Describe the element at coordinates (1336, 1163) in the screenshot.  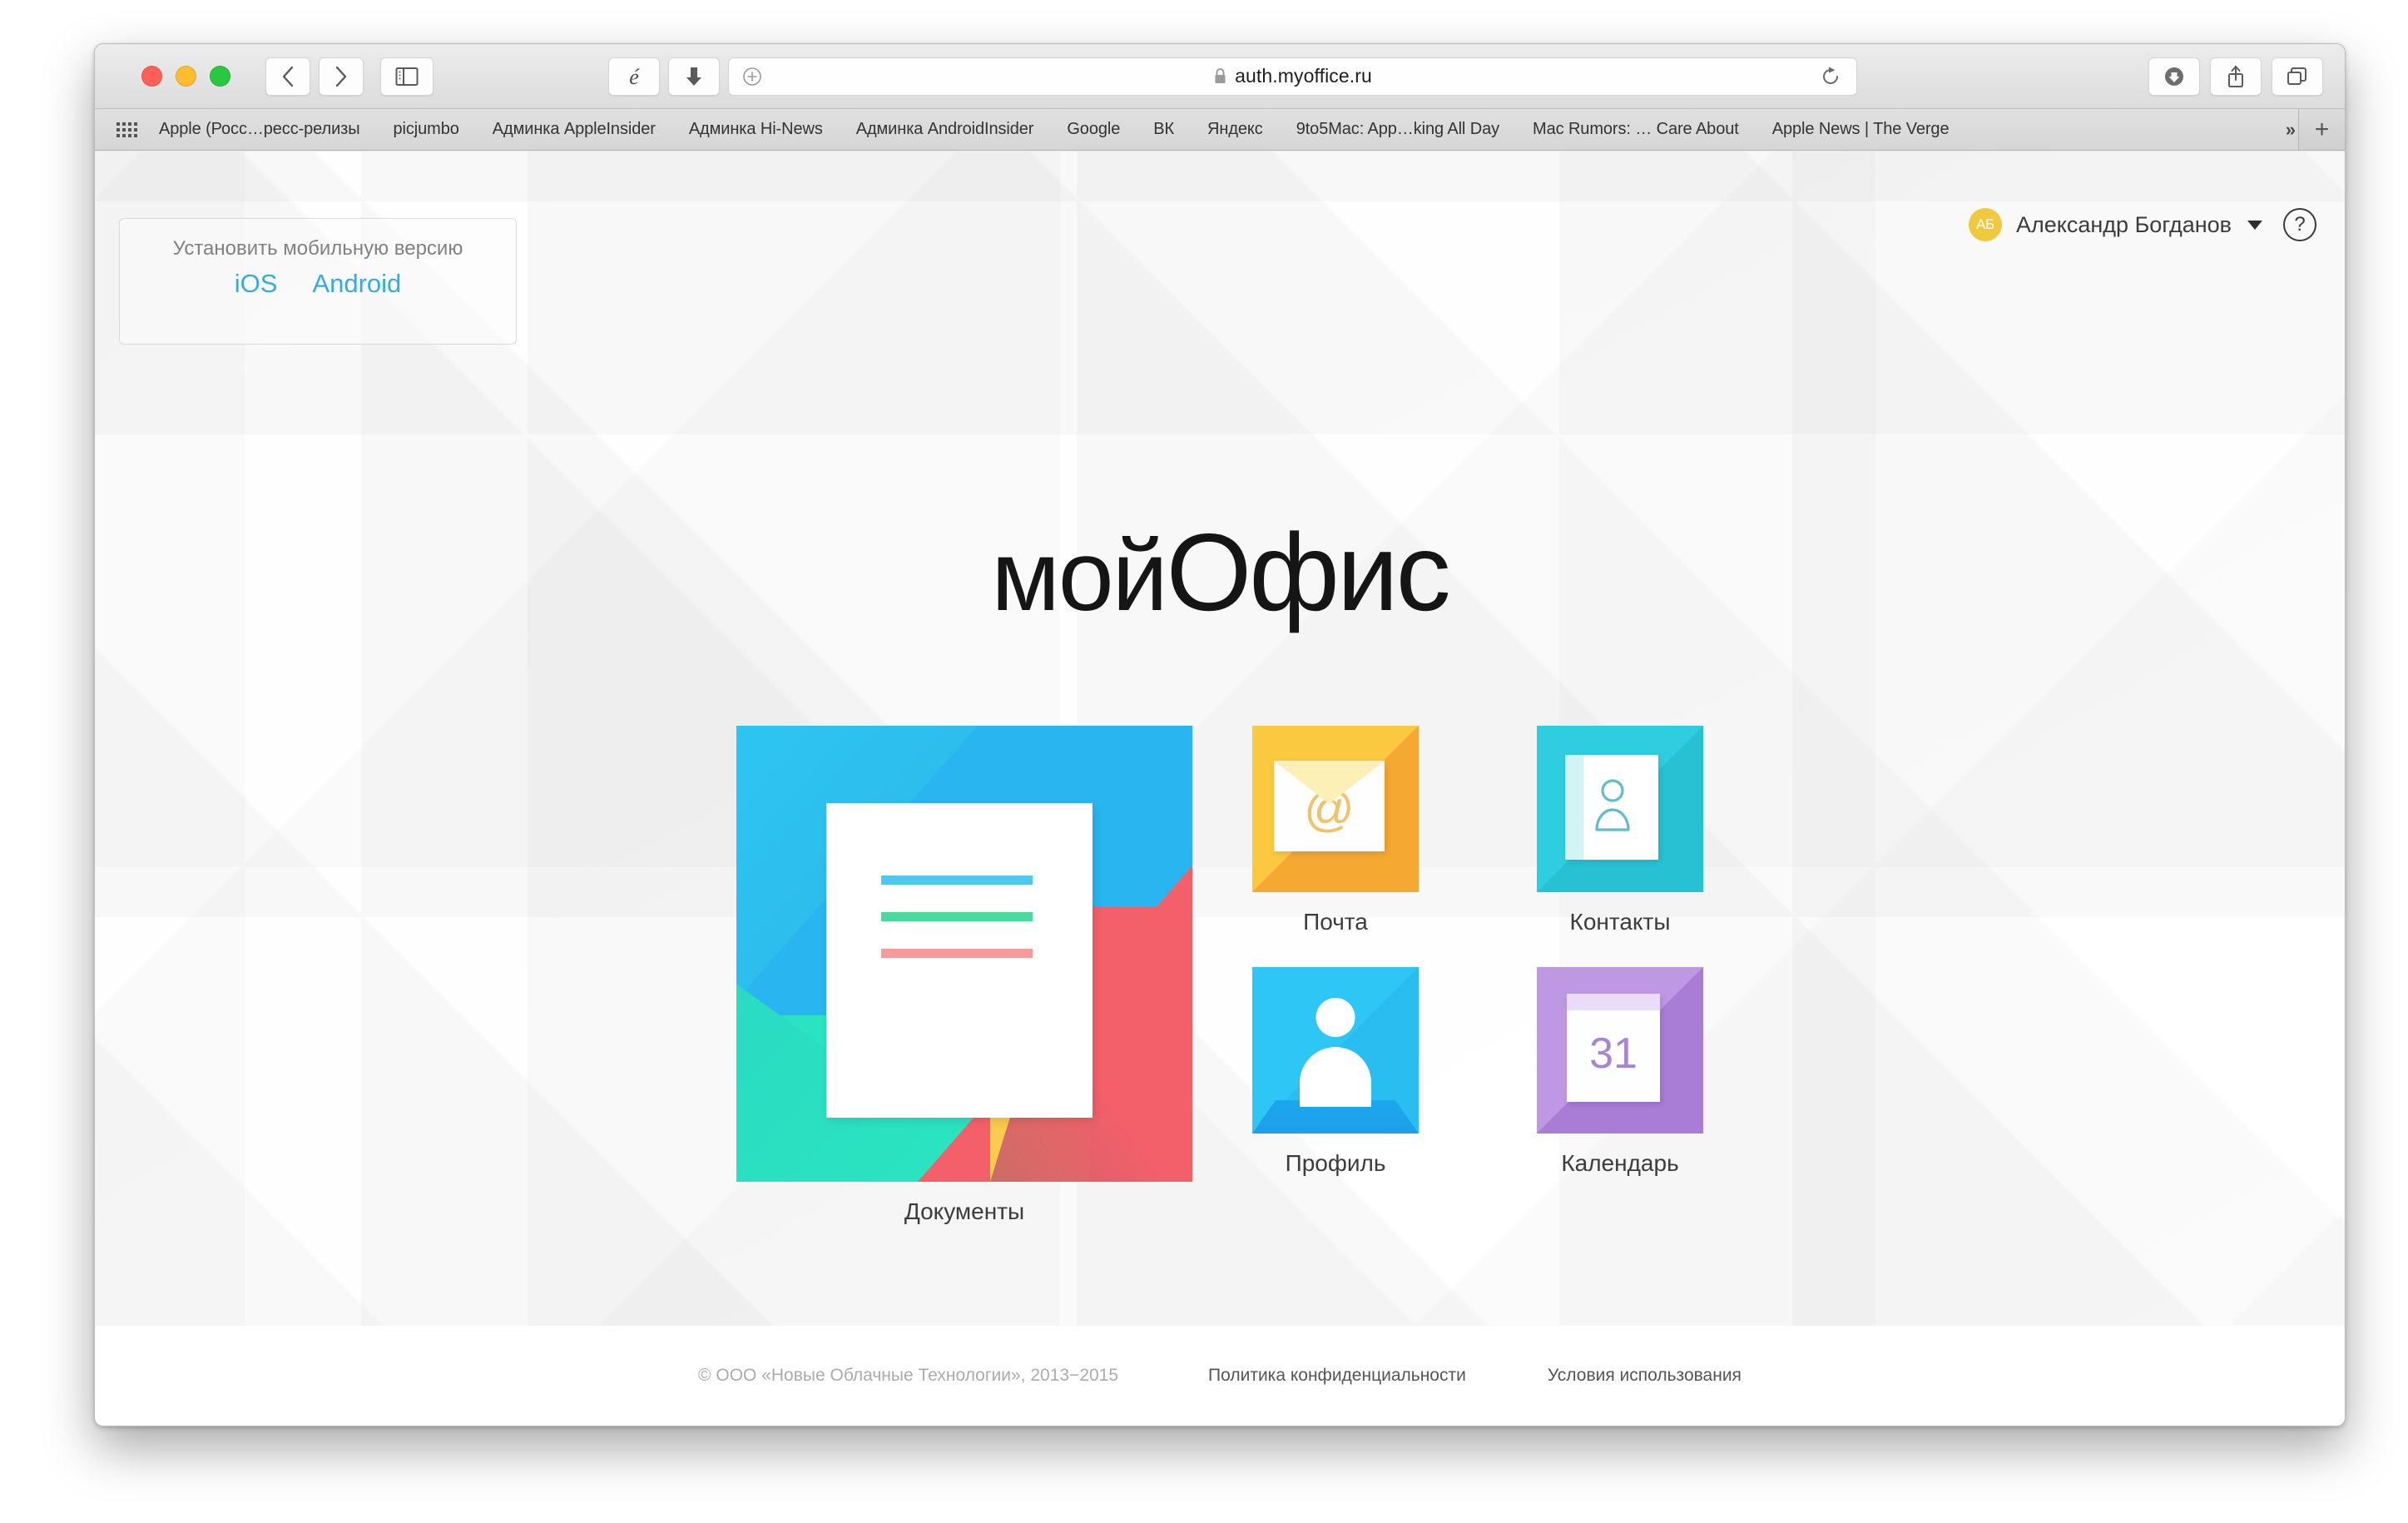
I see `app-label-profile: Профиль` at that location.